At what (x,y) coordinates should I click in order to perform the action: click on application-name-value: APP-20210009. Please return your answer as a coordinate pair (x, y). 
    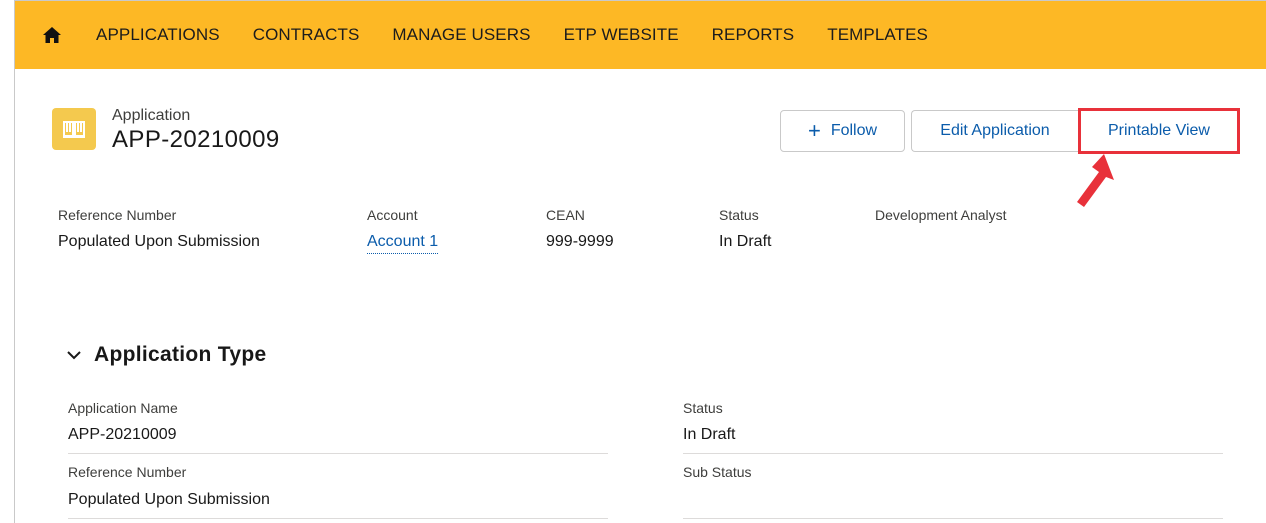
    Looking at the image, I should click on (122, 434).